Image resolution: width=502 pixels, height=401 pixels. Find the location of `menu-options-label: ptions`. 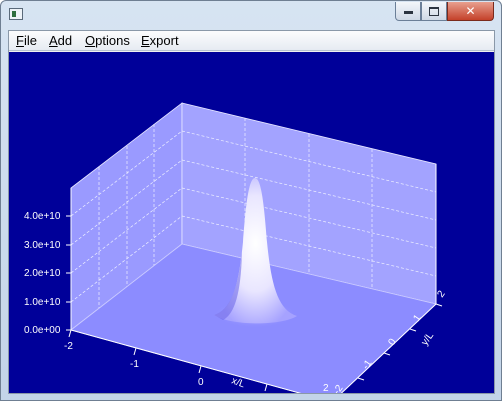

menu-options-label: ptions is located at coordinates (112, 40).